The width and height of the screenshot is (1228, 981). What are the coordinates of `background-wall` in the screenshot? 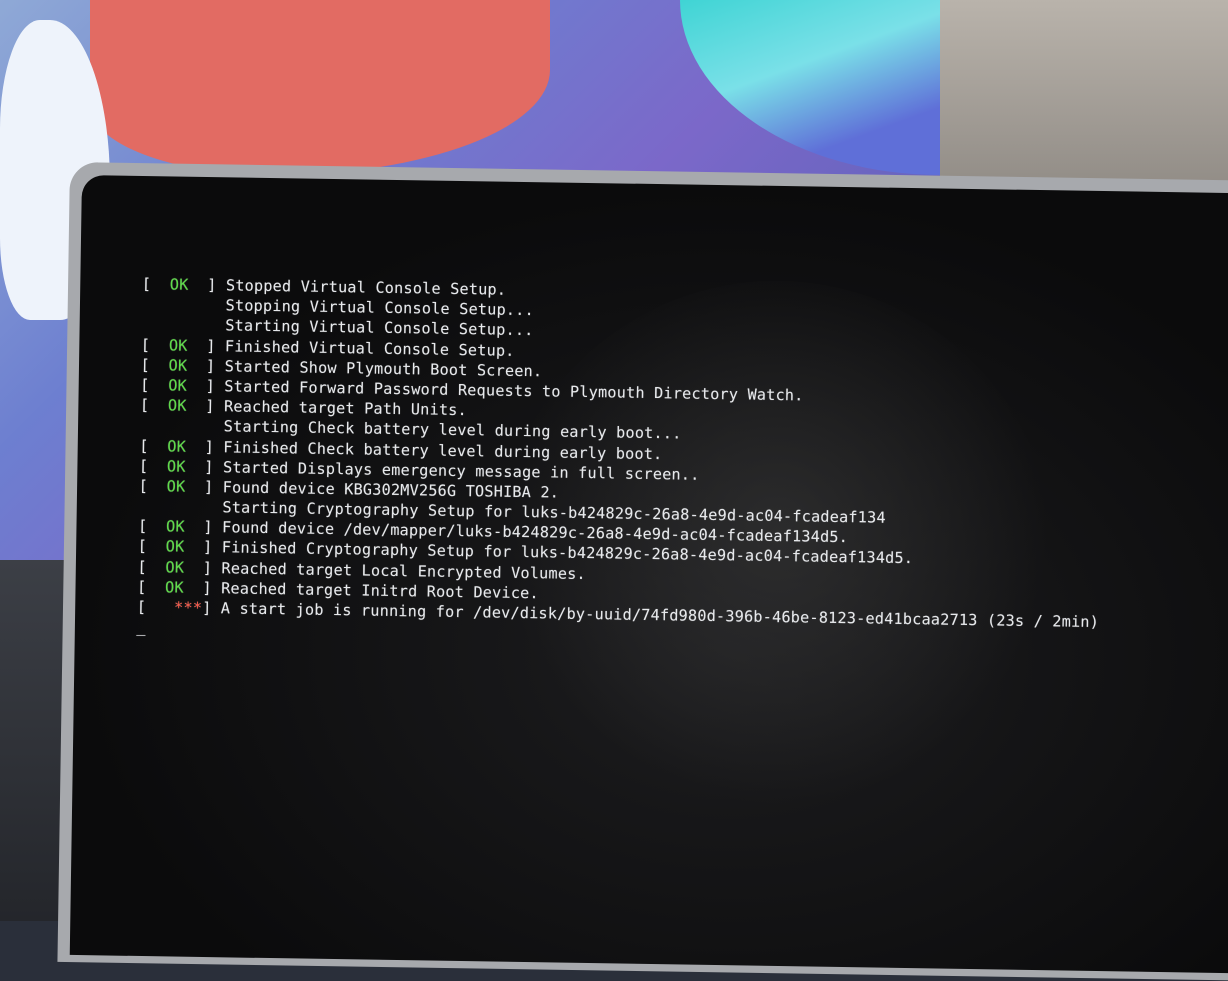 It's located at (1084, 100).